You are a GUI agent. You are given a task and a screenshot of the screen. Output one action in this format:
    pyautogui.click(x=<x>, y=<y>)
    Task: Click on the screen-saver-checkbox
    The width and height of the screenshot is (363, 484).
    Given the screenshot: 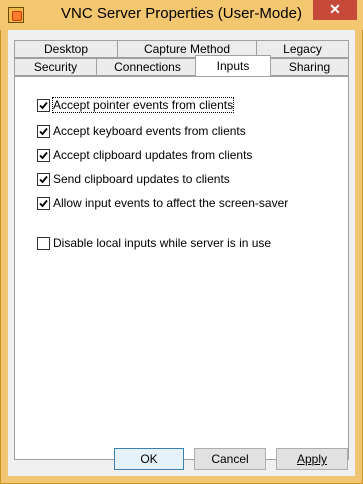 What is the action you would take?
    pyautogui.click(x=43, y=203)
    